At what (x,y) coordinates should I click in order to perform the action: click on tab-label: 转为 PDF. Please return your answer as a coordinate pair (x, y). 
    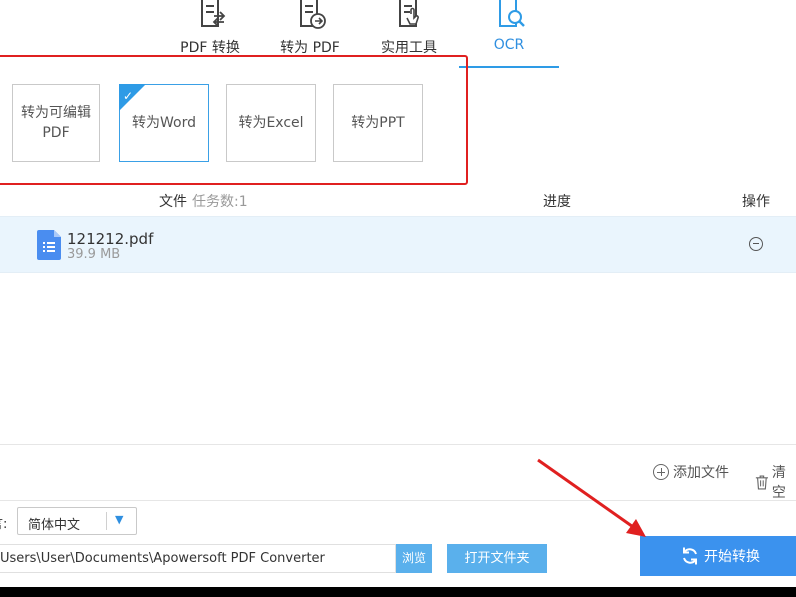
    Looking at the image, I should click on (310, 48).